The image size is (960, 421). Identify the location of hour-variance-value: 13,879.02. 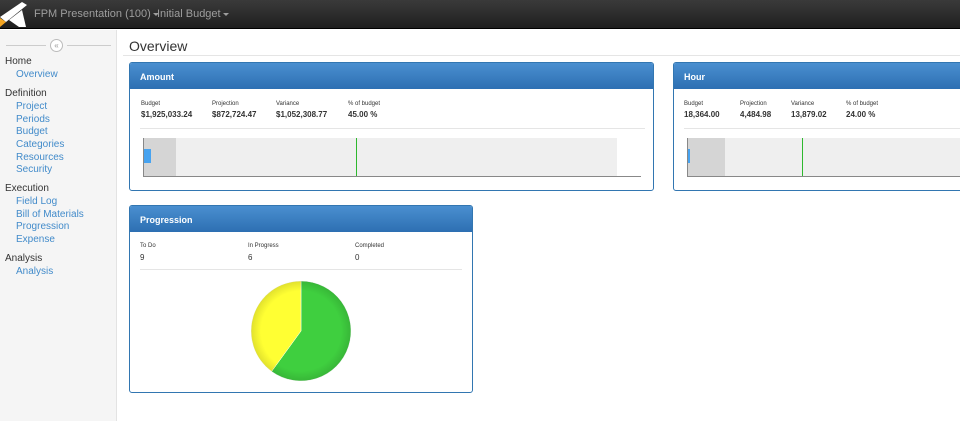
(809, 114).